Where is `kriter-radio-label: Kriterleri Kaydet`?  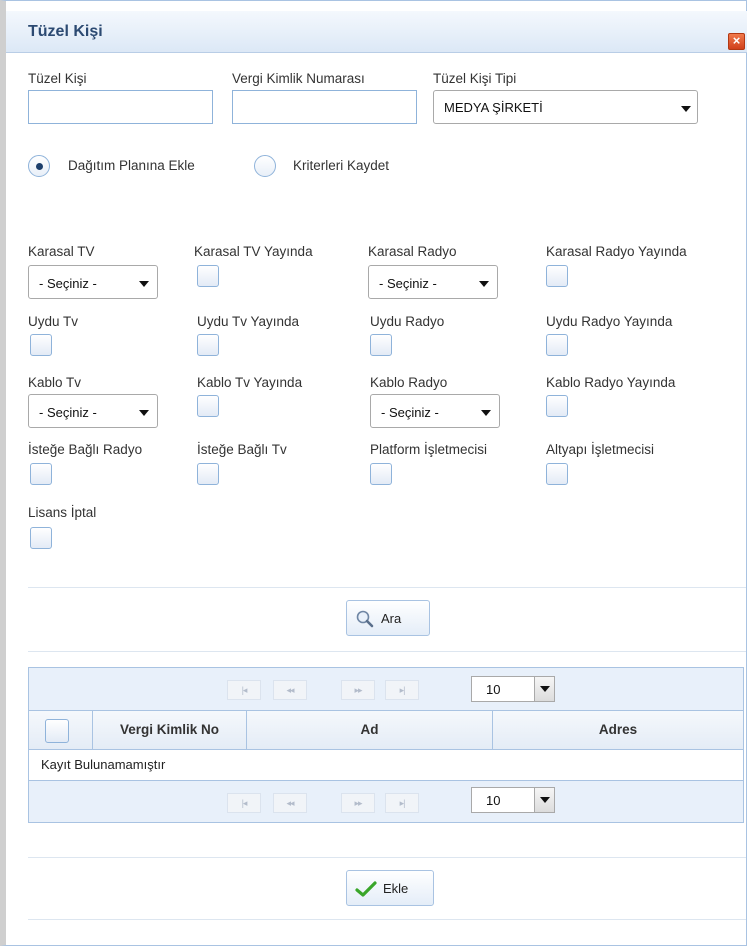 kriter-radio-label: Kriterleri Kaydet is located at coordinates (341, 165).